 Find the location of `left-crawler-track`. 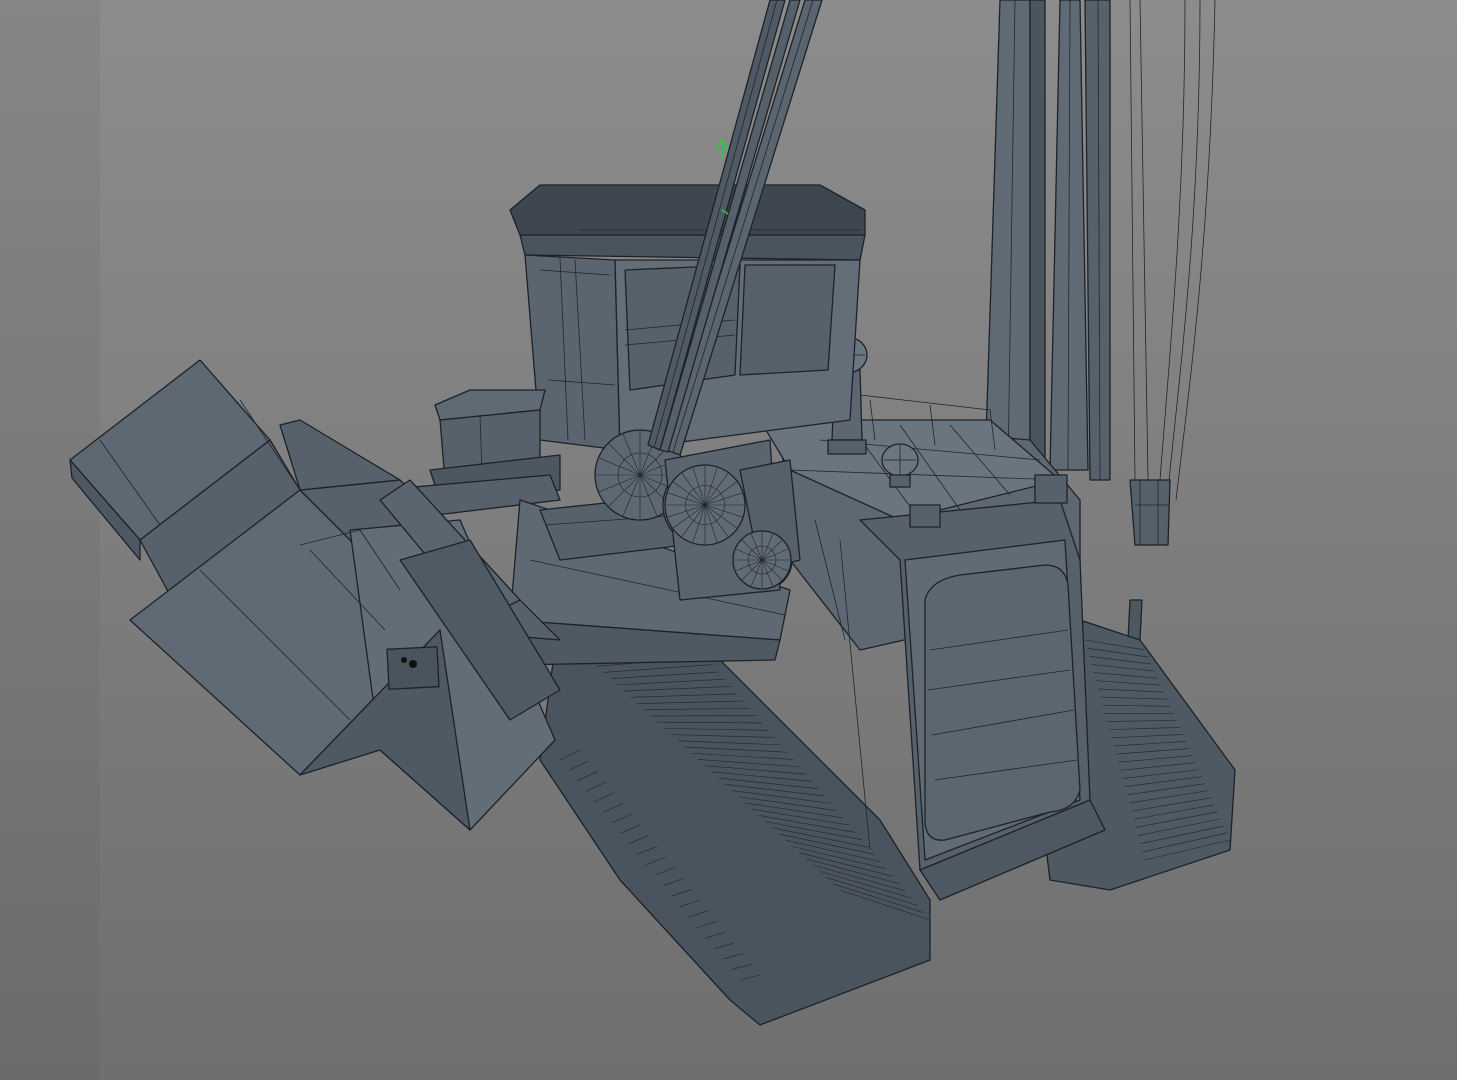

left-crawler-track is located at coordinates (735, 817).